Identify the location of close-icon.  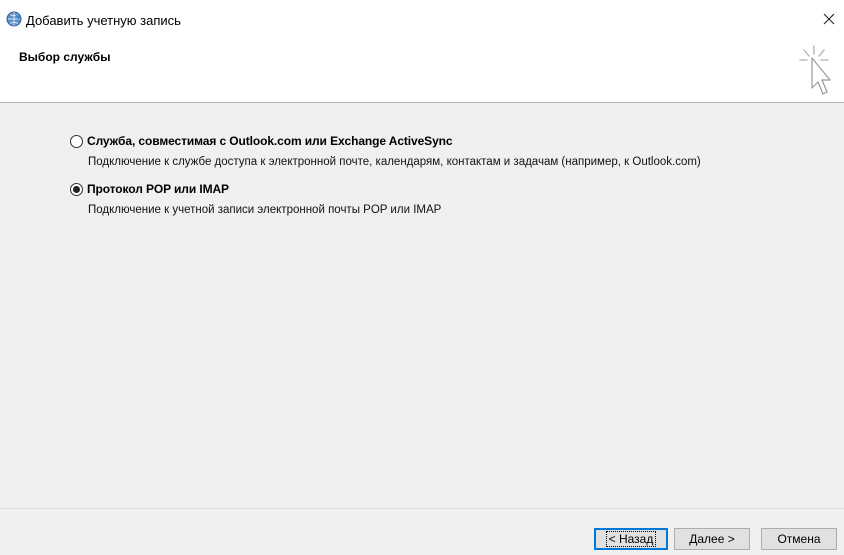
(829, 19).